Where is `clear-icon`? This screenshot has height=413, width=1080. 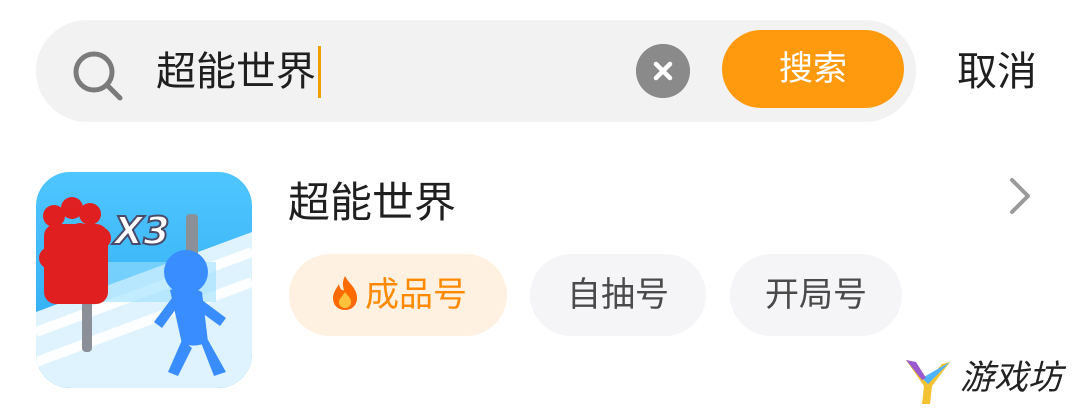 clear-icon is located at coordinates (663, 71).